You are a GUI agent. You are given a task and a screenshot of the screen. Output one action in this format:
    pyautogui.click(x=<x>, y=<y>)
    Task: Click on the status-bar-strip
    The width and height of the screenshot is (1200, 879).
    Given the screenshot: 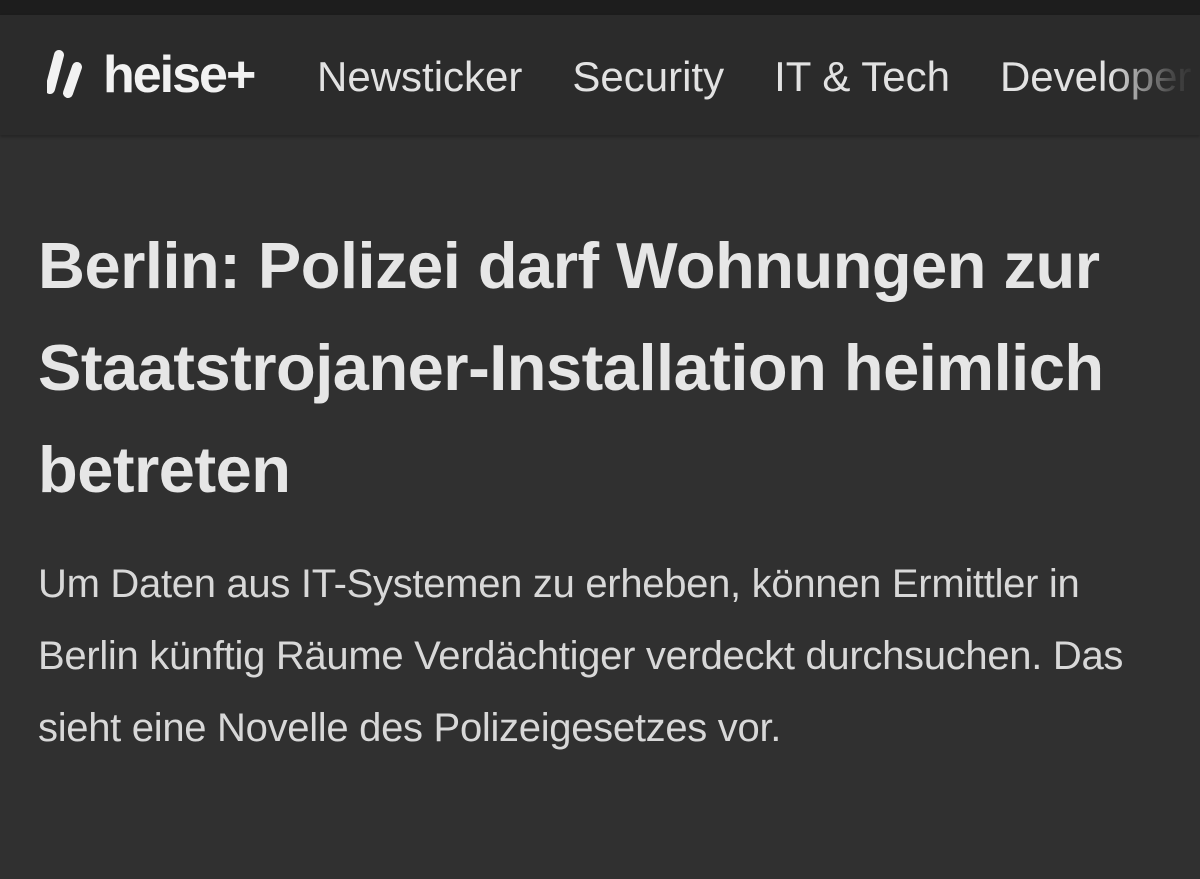 What is the action you would take?
    pyautogui.click(x=600, y=7)
    